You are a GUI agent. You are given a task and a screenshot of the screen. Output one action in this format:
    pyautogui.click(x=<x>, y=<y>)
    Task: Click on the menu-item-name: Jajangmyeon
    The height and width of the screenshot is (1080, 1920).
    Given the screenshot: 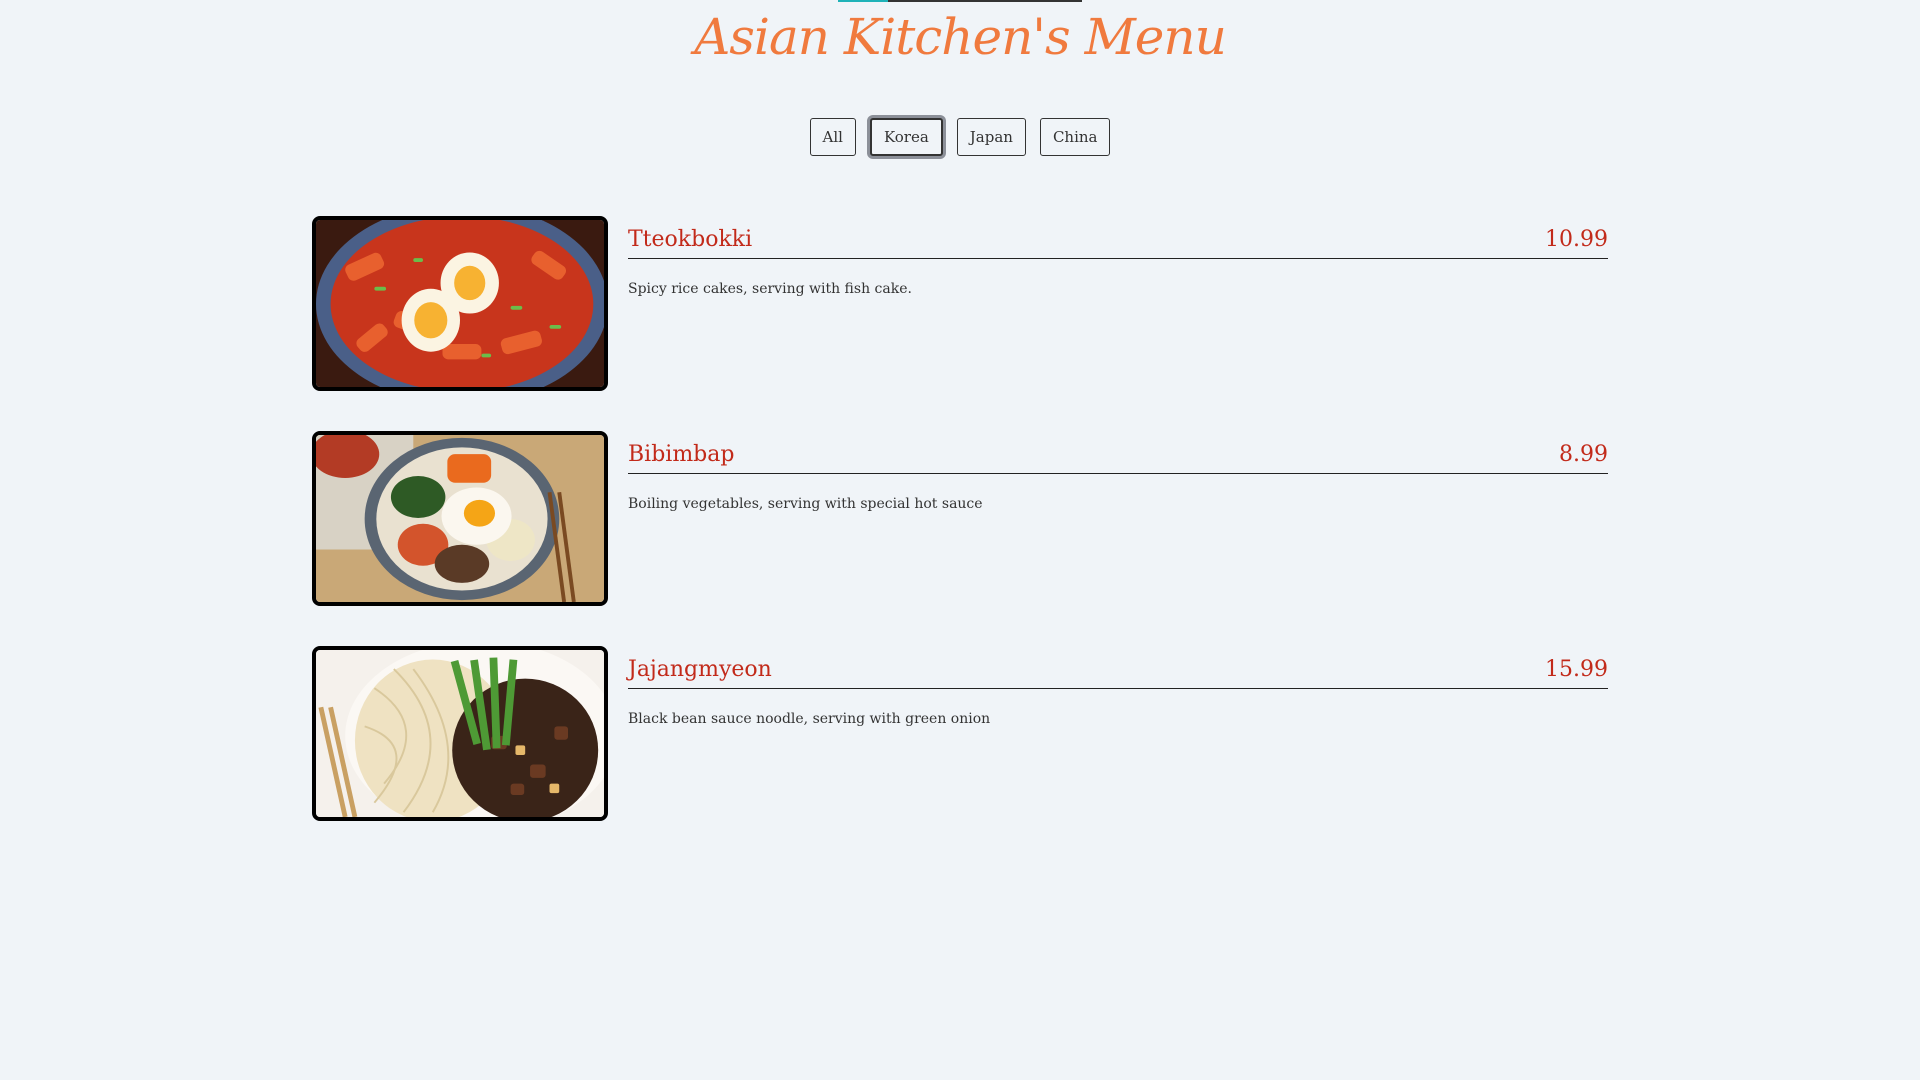 What is the action you would take?
    pyautogui.click(x=700, y=669)
    